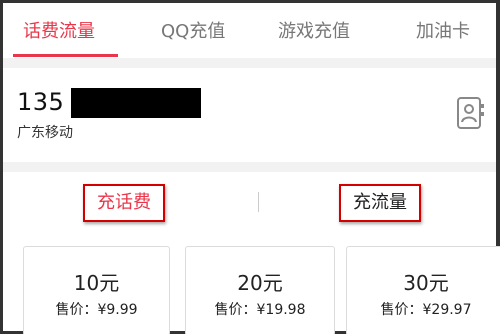 This screenshot has height=334, width=500. Describe the element at coordinates (380, 203) in the screenshot. I see `data-plan-button: 充流量` at that location.